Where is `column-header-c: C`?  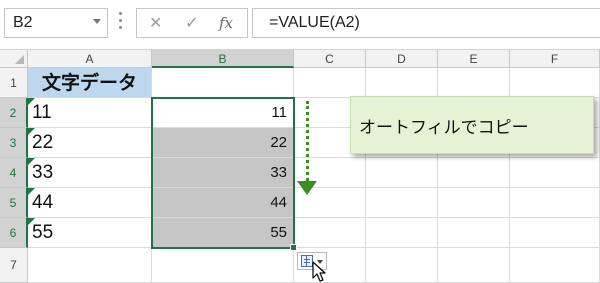 column-header-c: C is located at coordinates (330, 59).